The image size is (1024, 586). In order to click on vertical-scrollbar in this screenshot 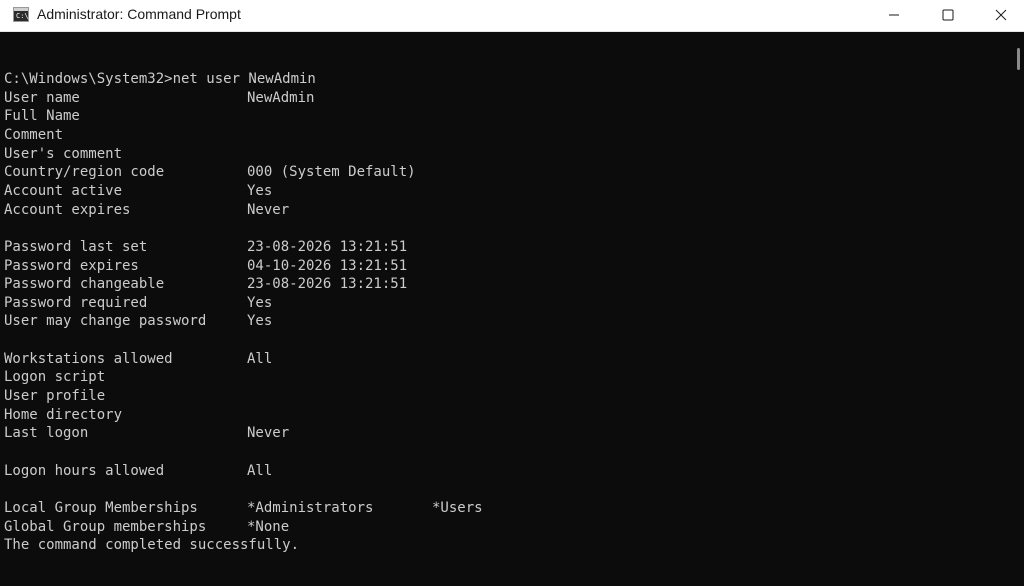, I will do `click(1018, 309)`.